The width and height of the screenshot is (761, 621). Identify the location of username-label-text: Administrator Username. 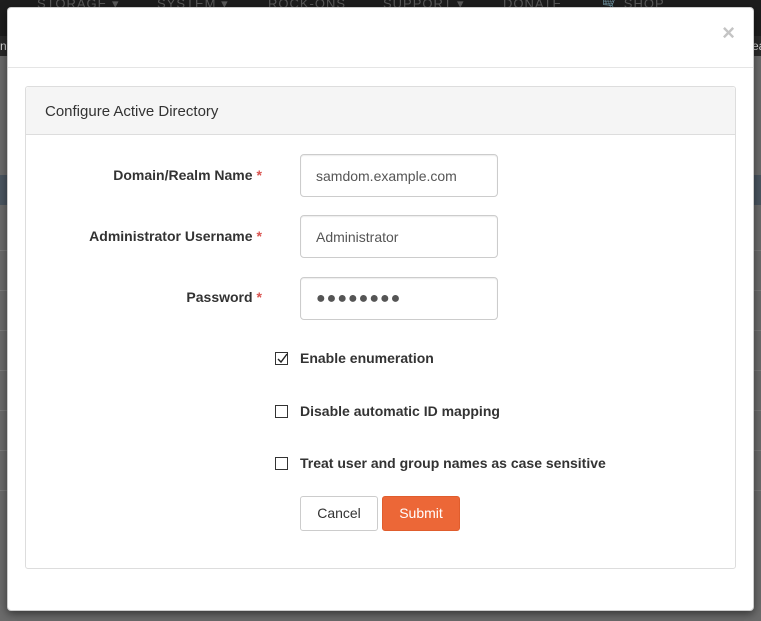
(171, 236).